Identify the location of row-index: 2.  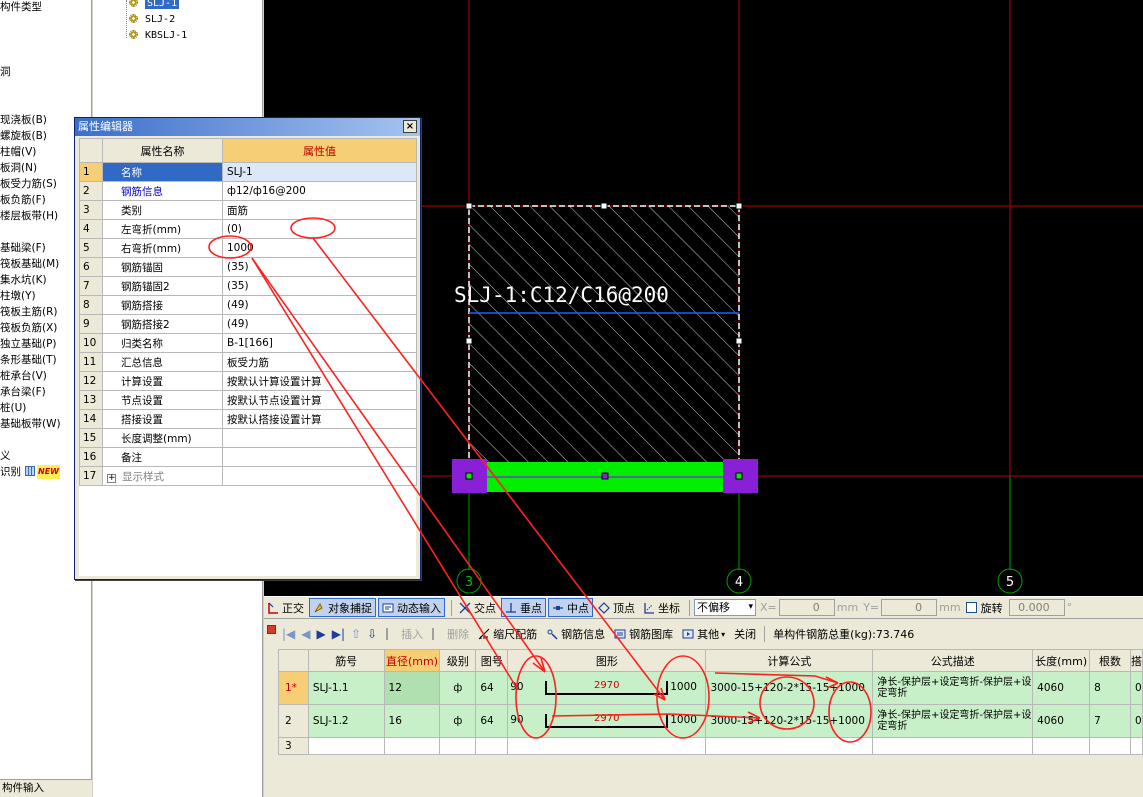
(293, 721).